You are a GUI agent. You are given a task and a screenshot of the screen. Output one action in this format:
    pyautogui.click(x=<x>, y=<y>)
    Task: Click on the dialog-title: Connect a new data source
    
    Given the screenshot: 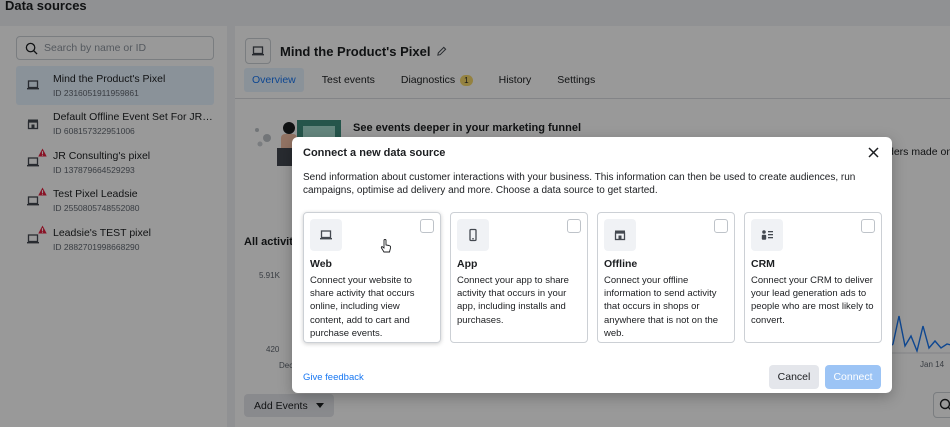 What is the action you would take?
    pyautogui.click(x=374, y=153)
    